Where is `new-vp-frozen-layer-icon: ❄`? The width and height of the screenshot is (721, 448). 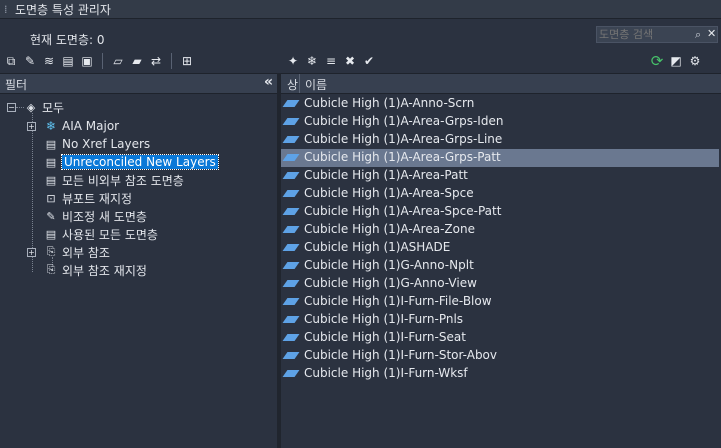 new-vp-frozen-layer-icon: ❄ is located at coordinates (312, 61).